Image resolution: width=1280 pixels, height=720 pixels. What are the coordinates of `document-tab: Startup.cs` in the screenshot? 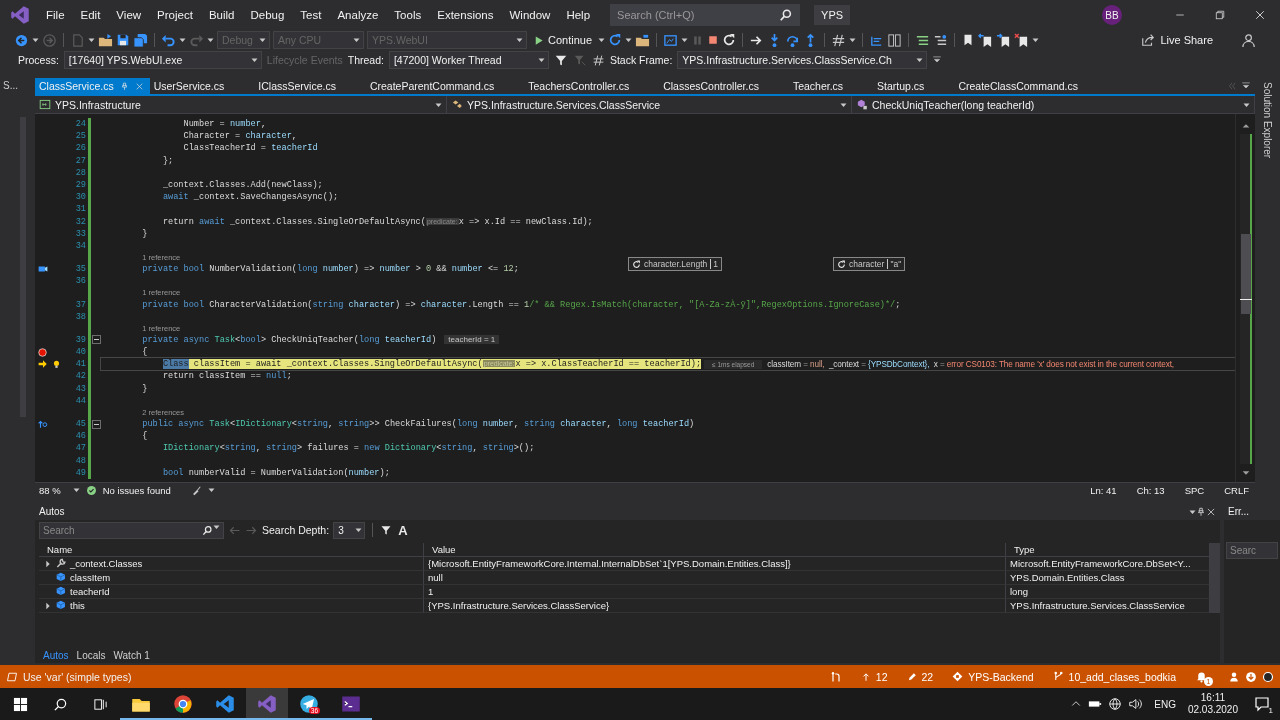 It's located at (914, 86).